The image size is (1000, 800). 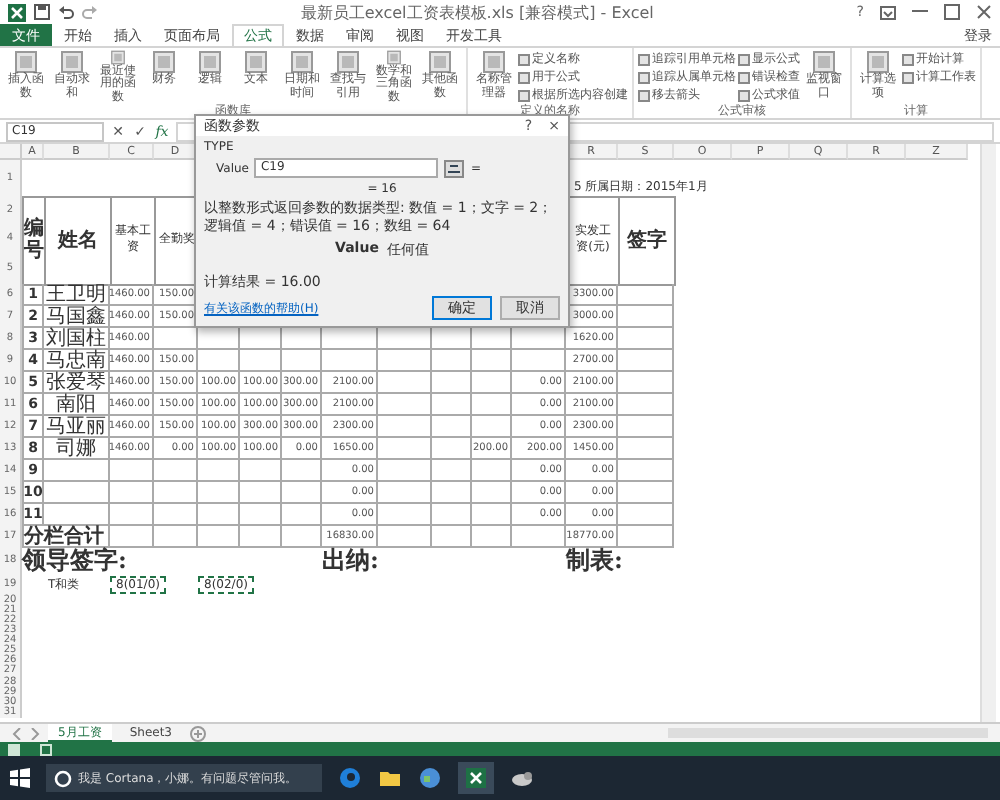 What do you see at coordinates (66, 536) in the screenshot?
I see `table-cell: 分栏合计` at bounding box center [66, 536].